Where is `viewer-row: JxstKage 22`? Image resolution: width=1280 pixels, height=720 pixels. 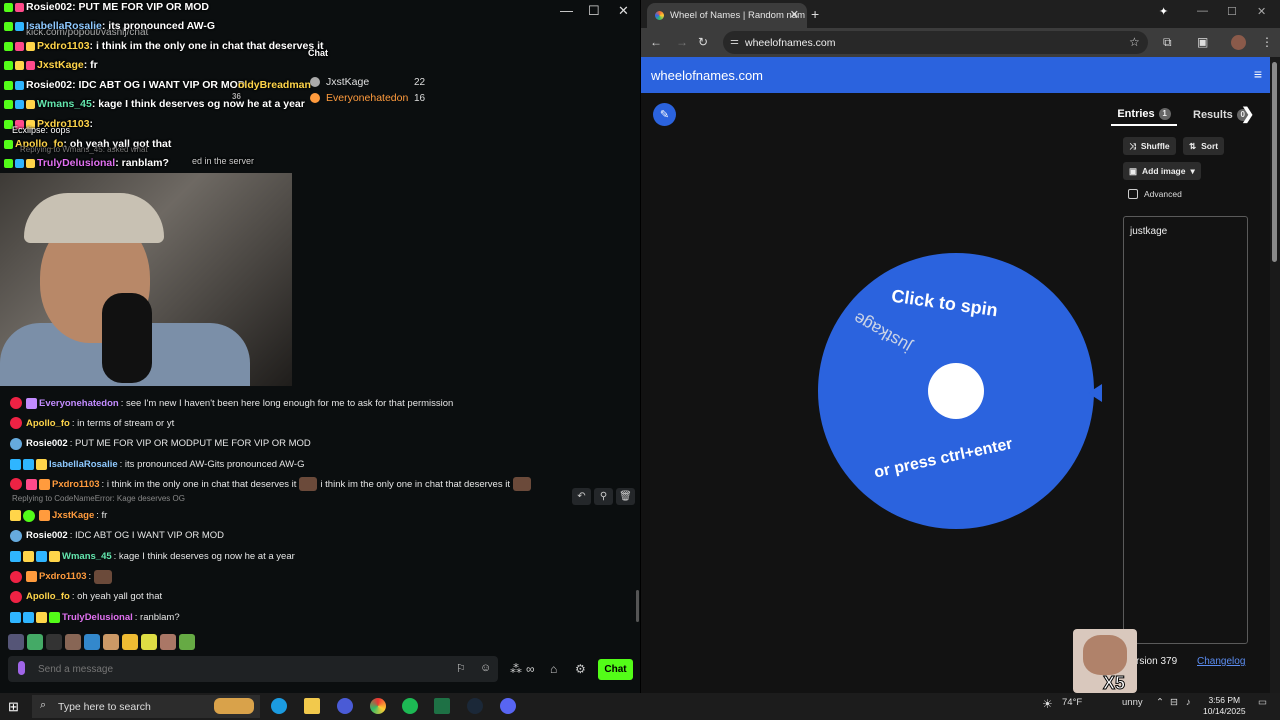
viewer-row: JxstKage 22 is located at coordinates (367, 82).